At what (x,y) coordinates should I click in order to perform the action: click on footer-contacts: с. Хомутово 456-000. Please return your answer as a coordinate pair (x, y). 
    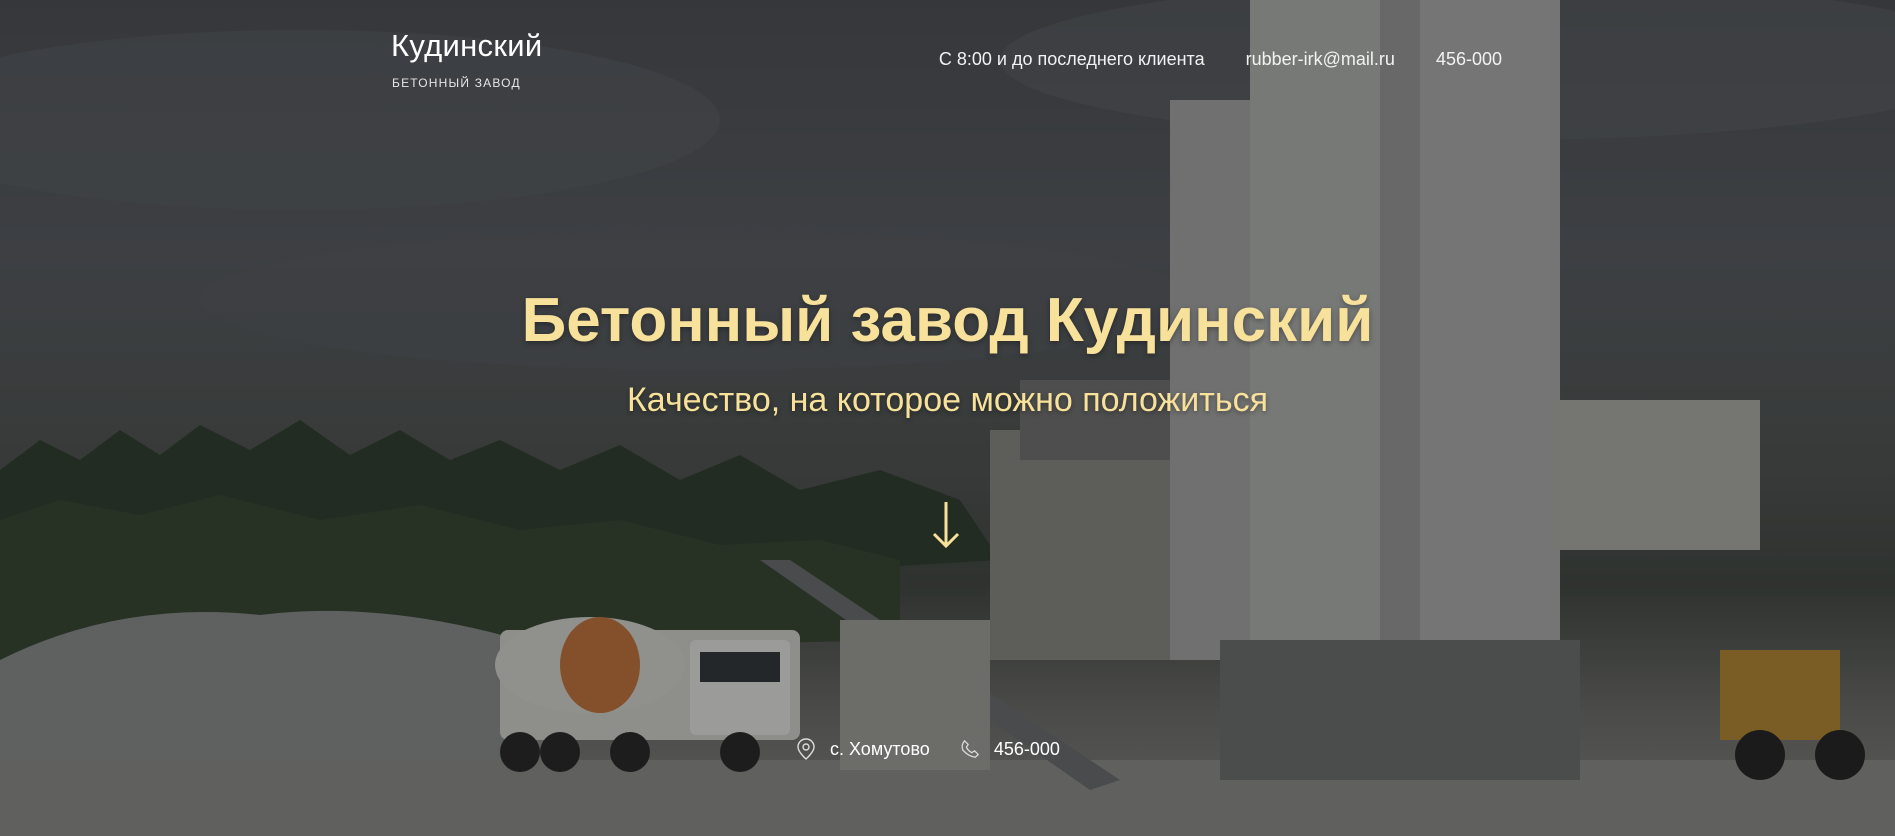
    Looking at the image, I should click on (943, 749).